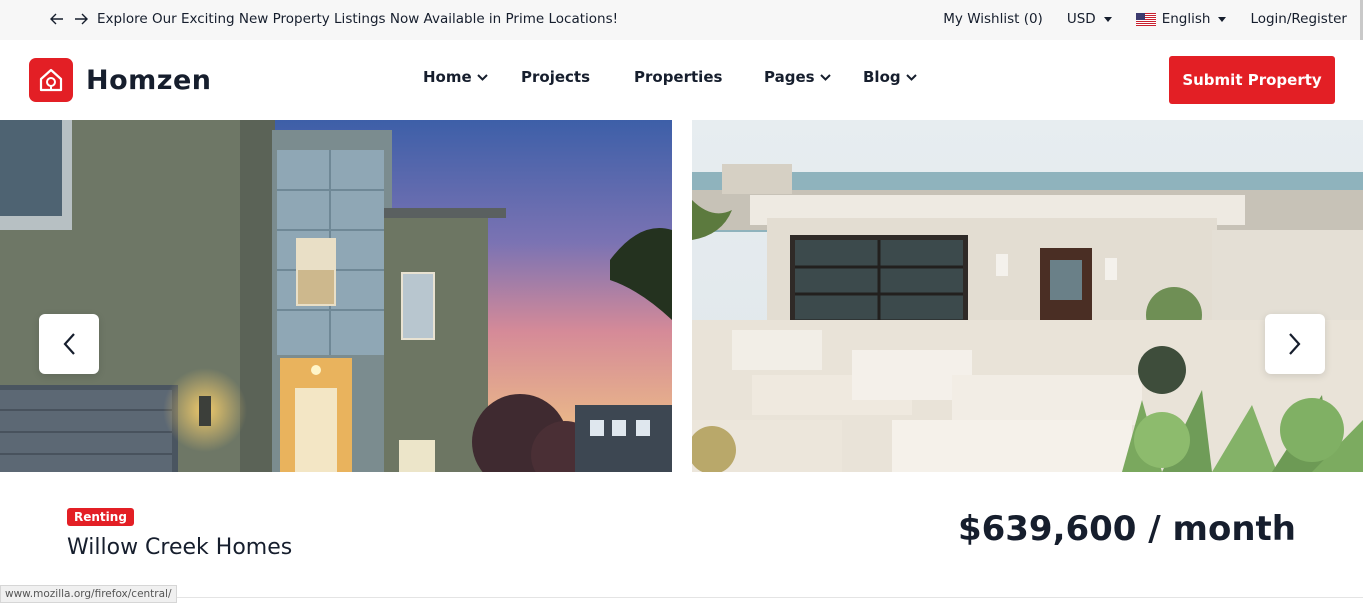  Describe the element at coordinates (69, 19) in the screenshot. I see `announcement-arrows` at that location.